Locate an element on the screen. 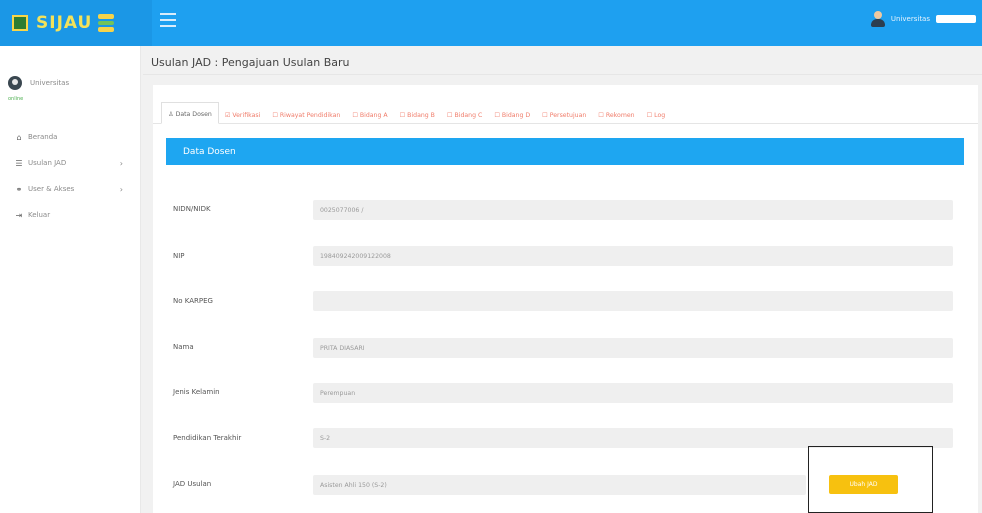 This screenshot has width=982, height=513. jad-usulan-field: Asisten Ahli 150 (S-2) is located at coordinates (559, 485).